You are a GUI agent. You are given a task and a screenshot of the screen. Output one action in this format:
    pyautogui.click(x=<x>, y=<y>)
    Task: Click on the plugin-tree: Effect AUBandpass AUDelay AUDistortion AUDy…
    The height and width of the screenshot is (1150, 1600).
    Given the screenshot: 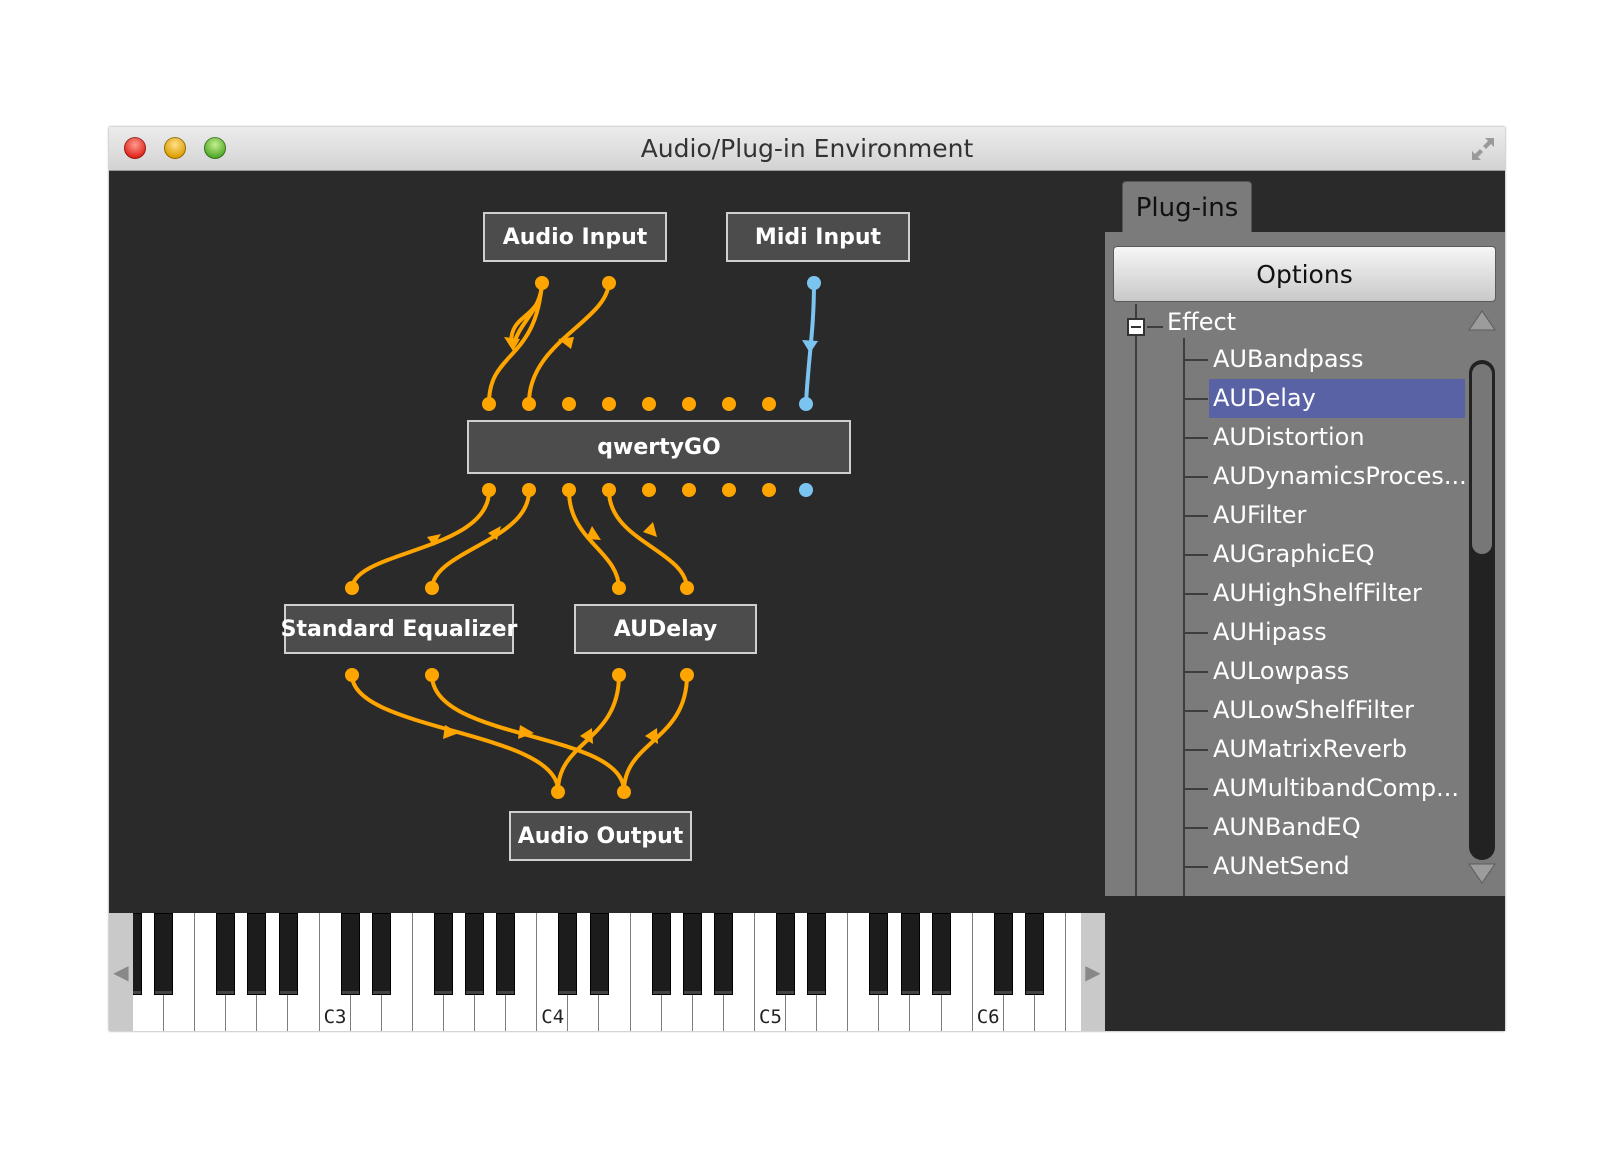 What is the action you would take?
    pyautogui.click(x=1285, y=600)
    